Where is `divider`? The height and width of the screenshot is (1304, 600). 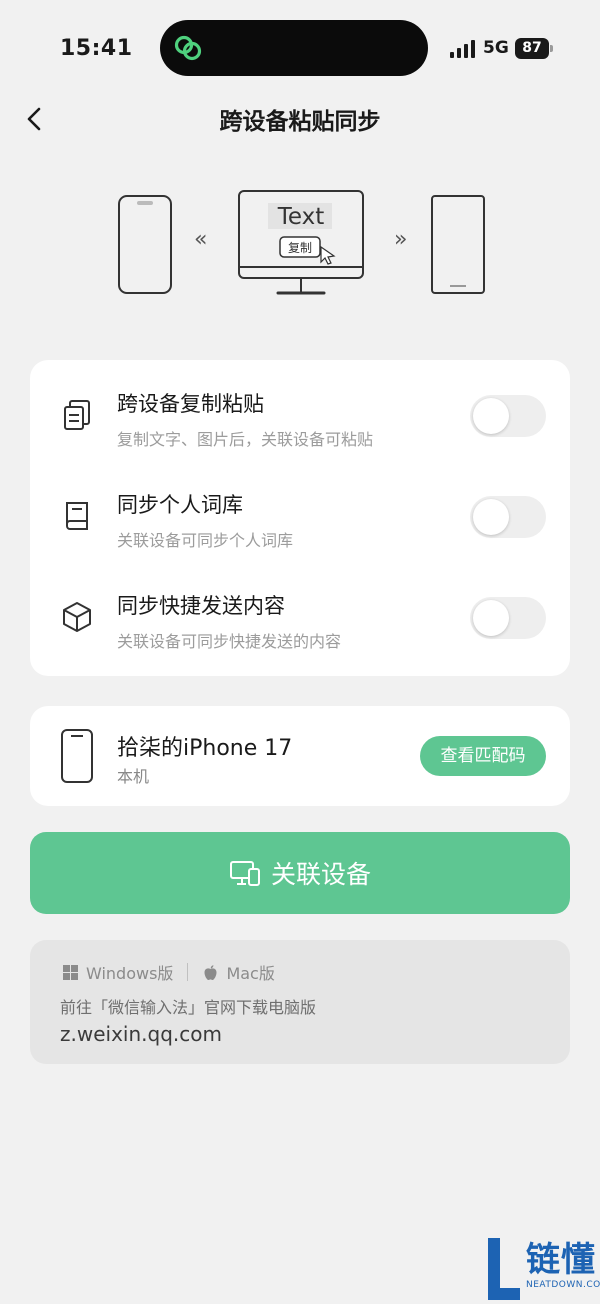
divider is located at coordinates (188, 972).